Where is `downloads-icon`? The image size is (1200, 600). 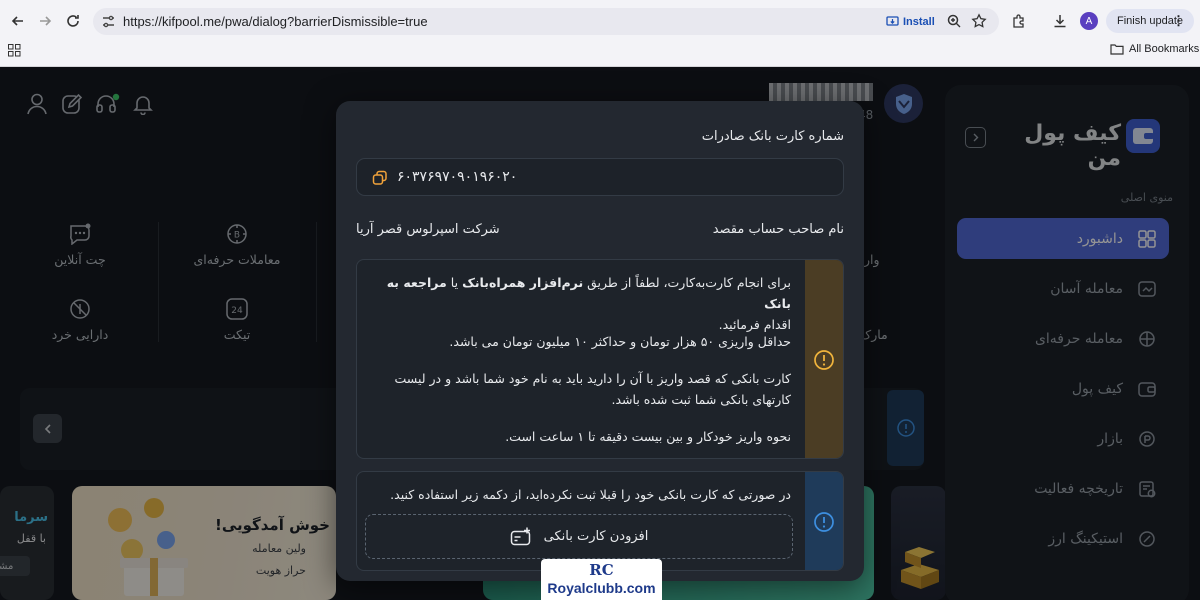 downloads-icon is located at coordinates (1060, 21).